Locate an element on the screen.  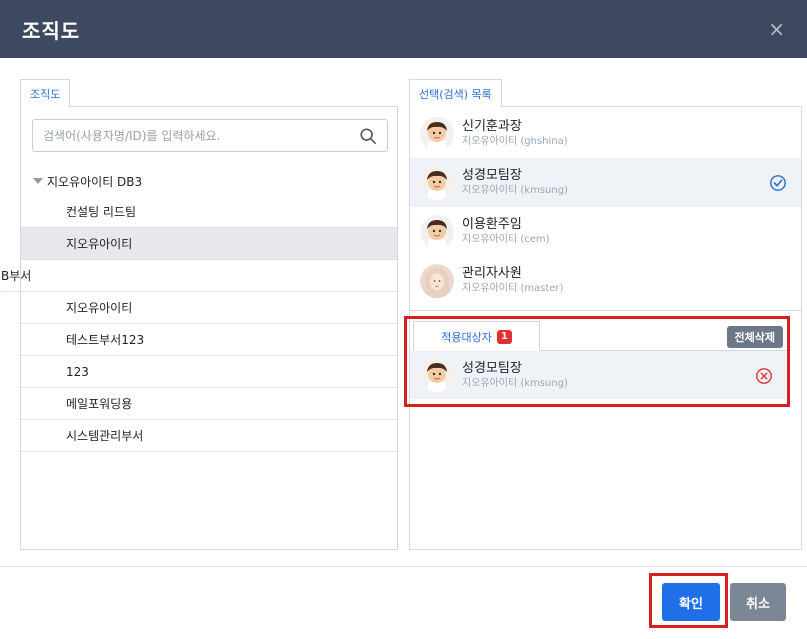
tab-target-users: 적용대상자 1 is located at coordinates (476, 336).